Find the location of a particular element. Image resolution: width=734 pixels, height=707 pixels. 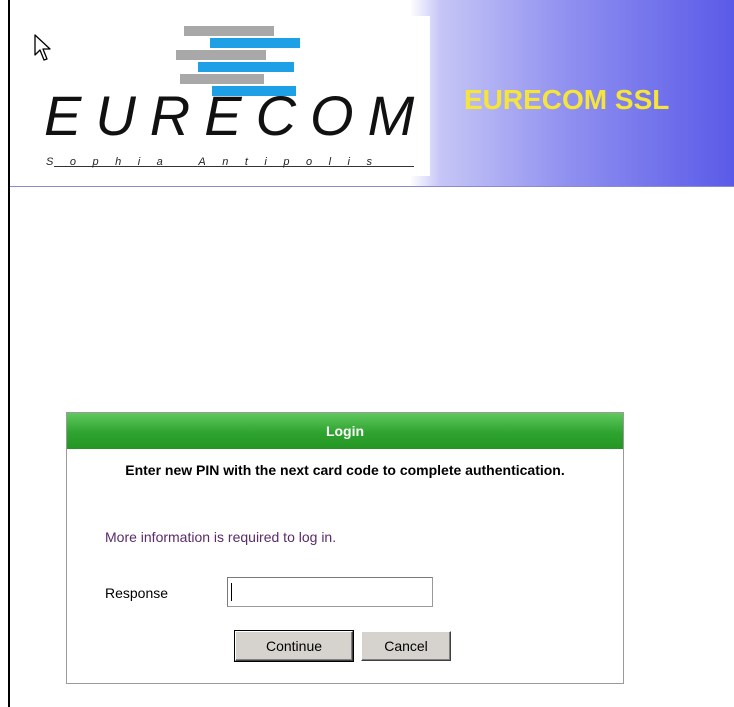

cancel-button: Cancel is located at coordinates (406, 646).